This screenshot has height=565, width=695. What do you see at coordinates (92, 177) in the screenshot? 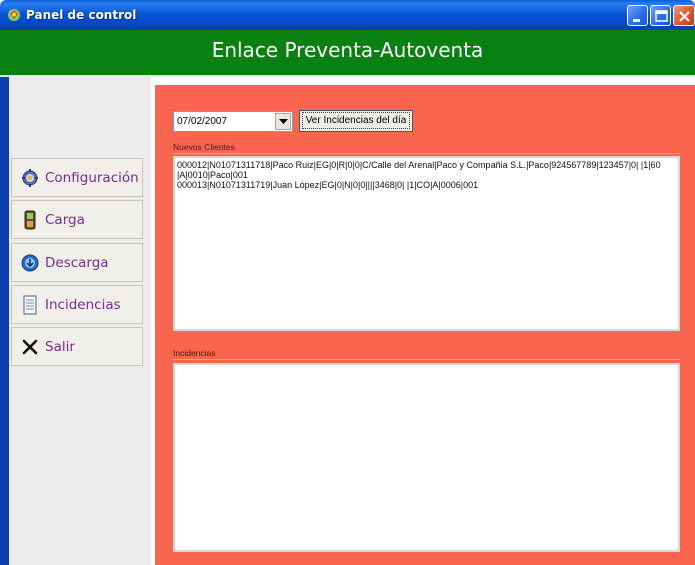
I see `sidebar-item-label: Configuración` at bounding box center [92, 177].